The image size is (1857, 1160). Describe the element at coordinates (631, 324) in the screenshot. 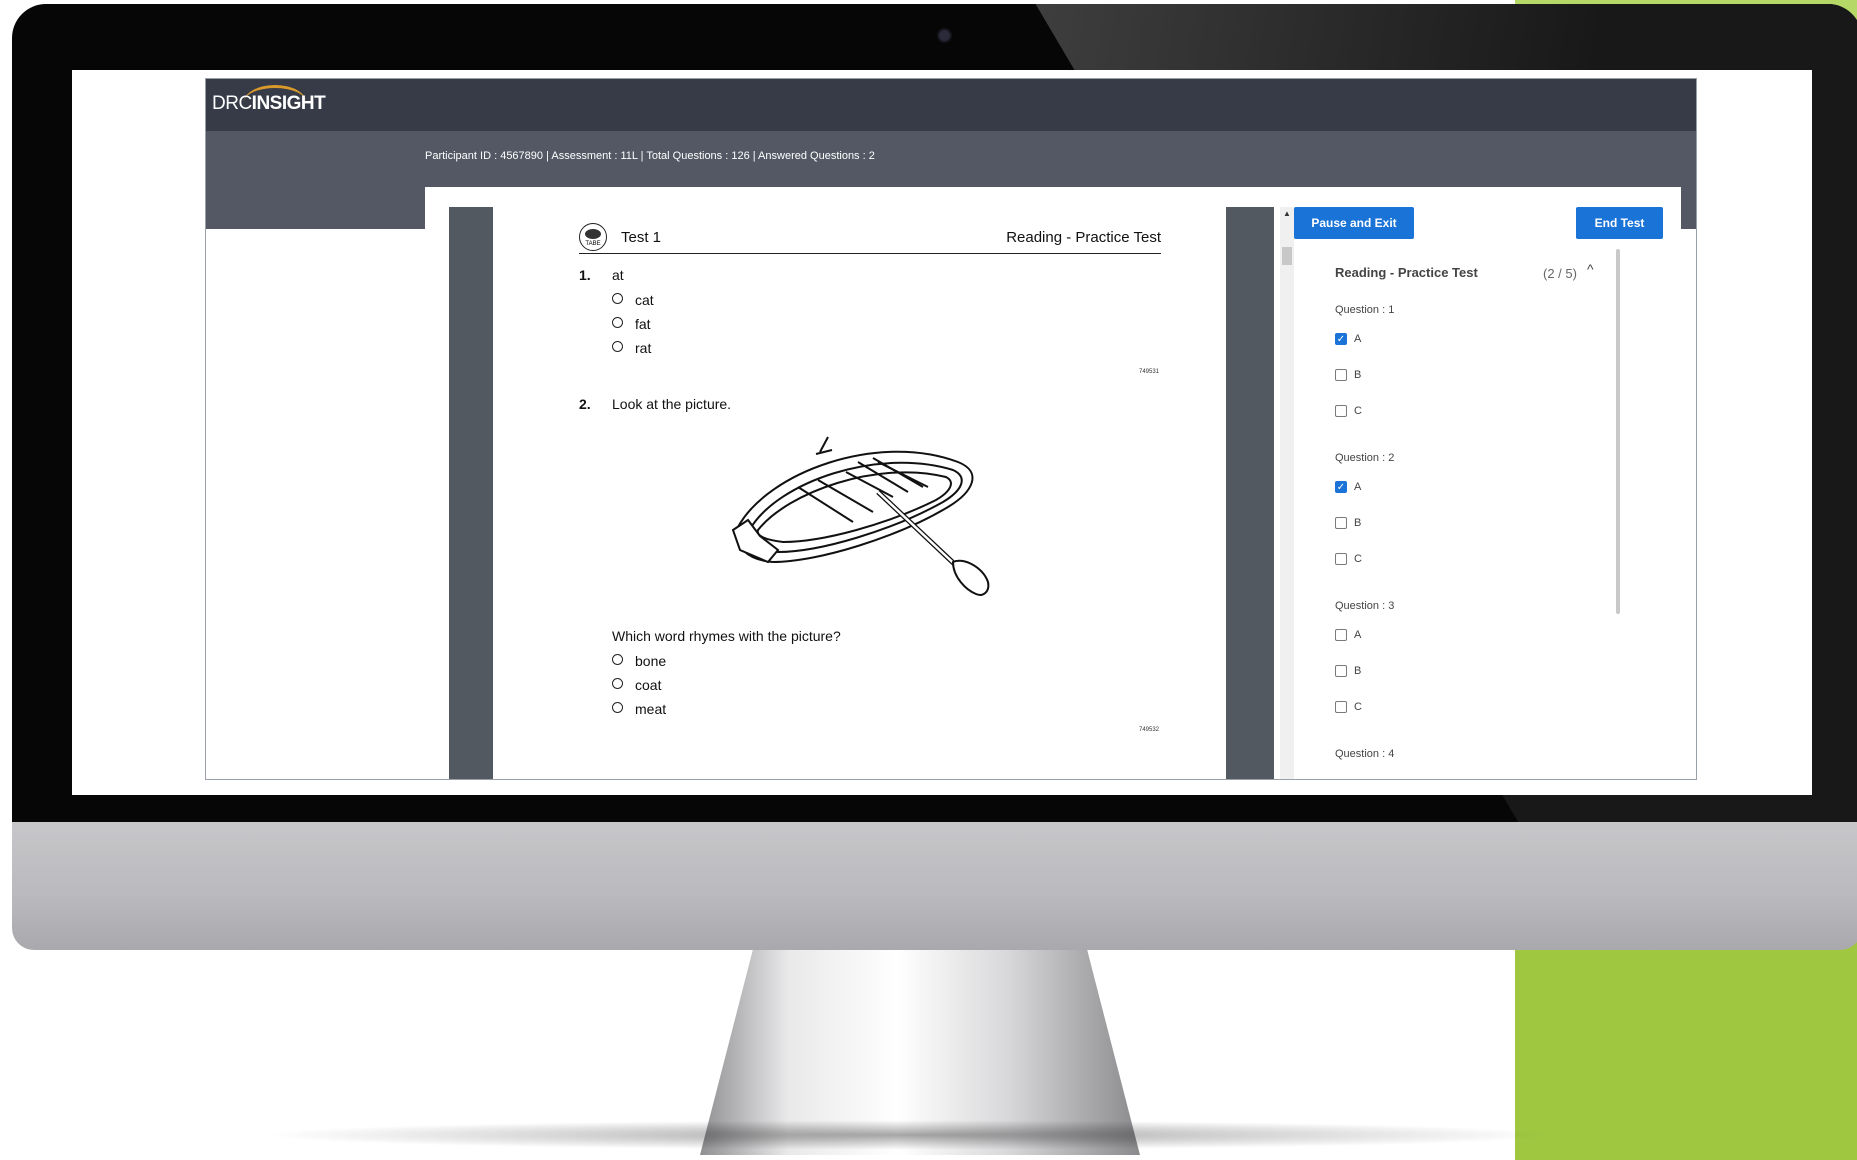

I see `question-1-option-2: fat` at that location.